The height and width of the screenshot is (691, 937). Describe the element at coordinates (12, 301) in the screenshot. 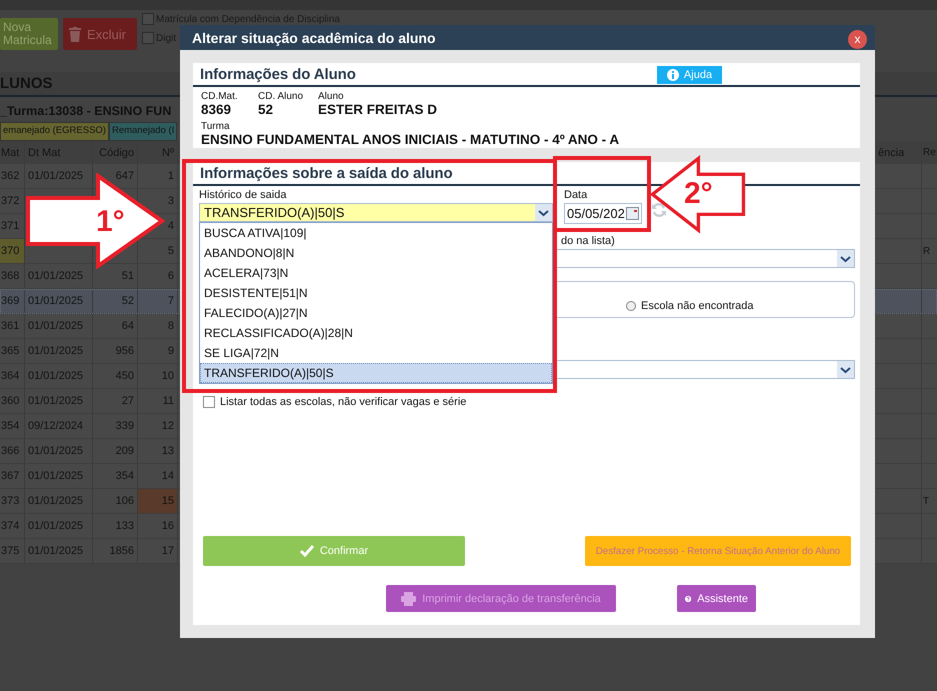

I see `table-cell: 369` at that location.